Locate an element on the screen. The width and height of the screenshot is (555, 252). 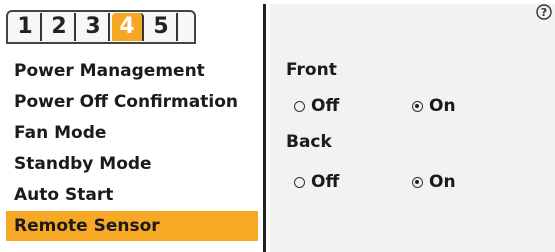
back-off-radio: Off is located at coordinates (316, 182).